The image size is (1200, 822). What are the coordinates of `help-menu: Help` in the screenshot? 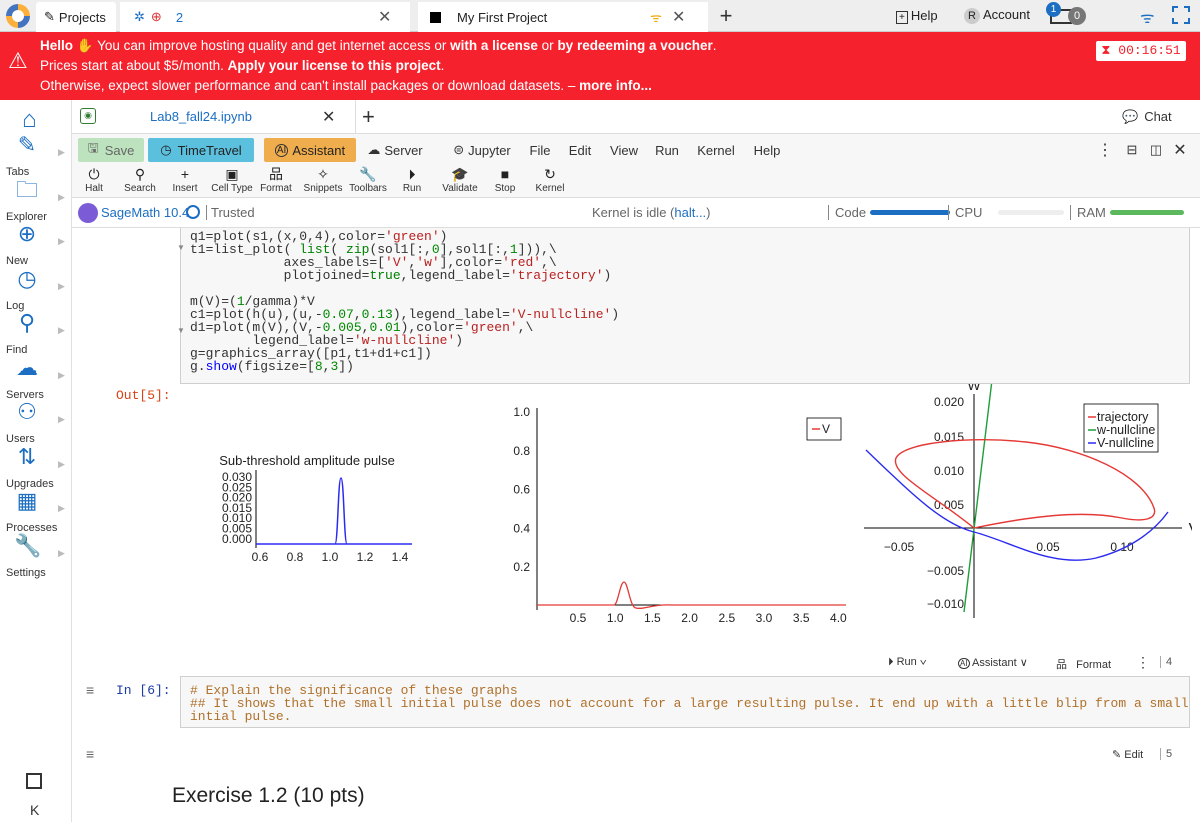 It's located at (767, 150).